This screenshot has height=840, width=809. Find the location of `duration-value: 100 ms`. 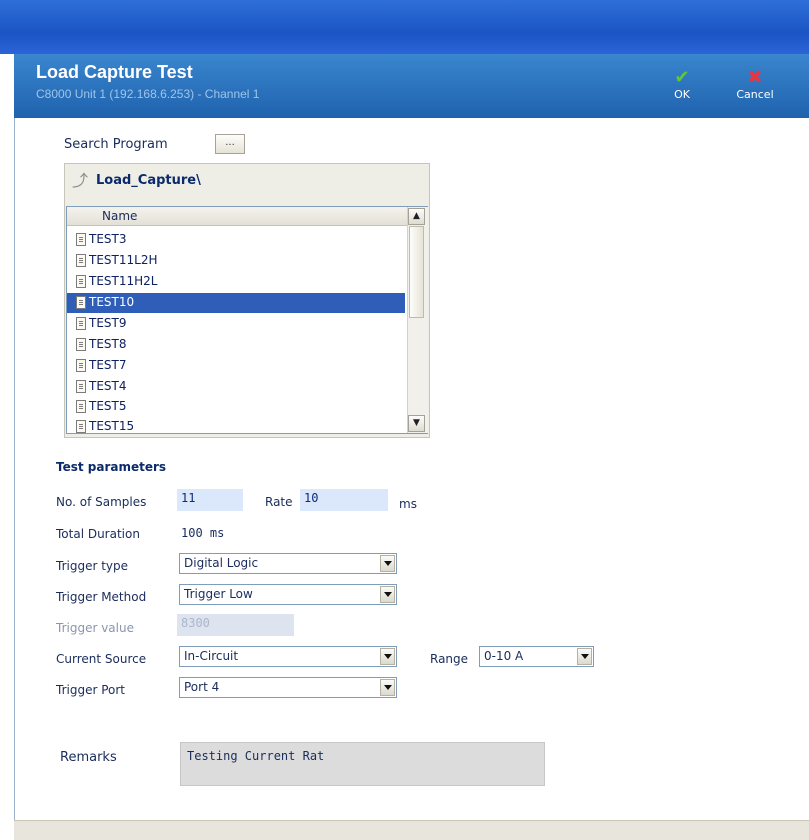

duration-value: 100 ms is located at coordinates (203, 533).